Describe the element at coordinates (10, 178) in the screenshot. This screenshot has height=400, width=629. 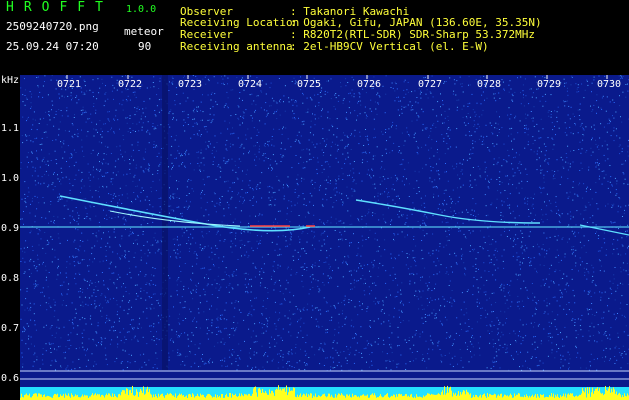
I see `y-tick-label: 1.0` at that location.